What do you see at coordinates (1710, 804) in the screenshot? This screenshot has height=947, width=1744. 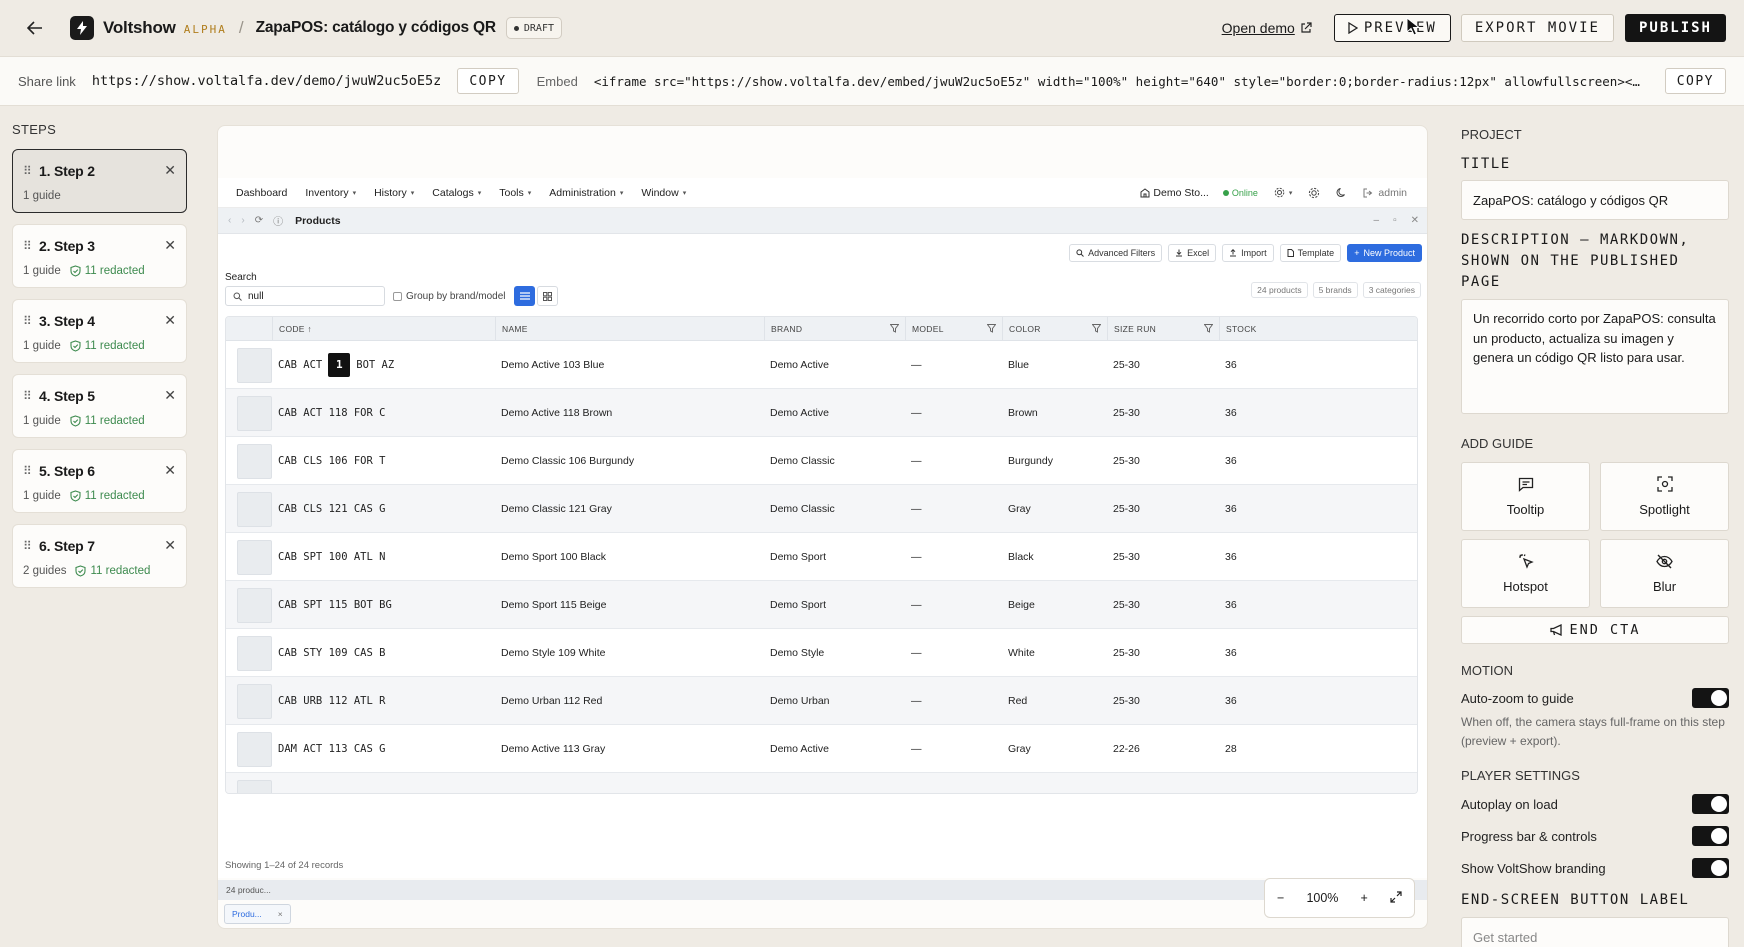 I see `autoplay-toggle` at bounding box center [1710, 804].